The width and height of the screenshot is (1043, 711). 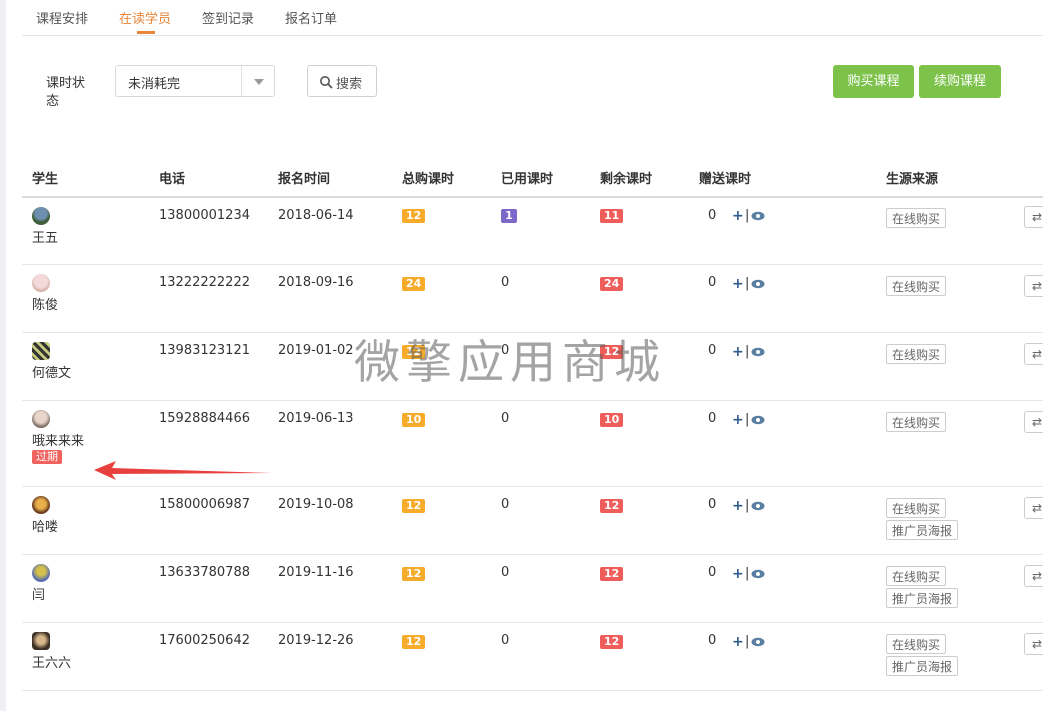 What do you see at coordinates (66, 92) in the screenshot?
I see `hours-status-label: 课时状态` at bounding box center [66, 92].